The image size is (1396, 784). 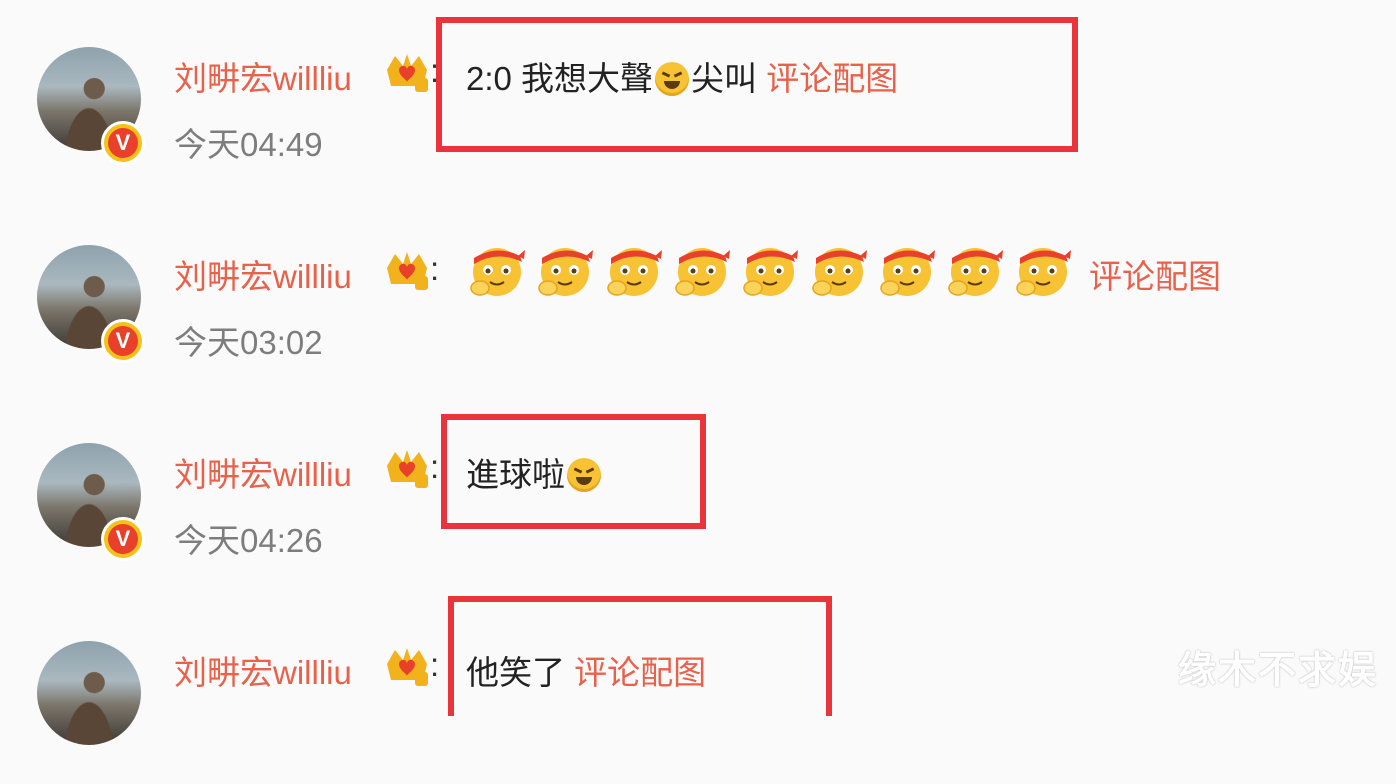 I want to click on comment-text: 评论配图, so click(x=1155, y=274).